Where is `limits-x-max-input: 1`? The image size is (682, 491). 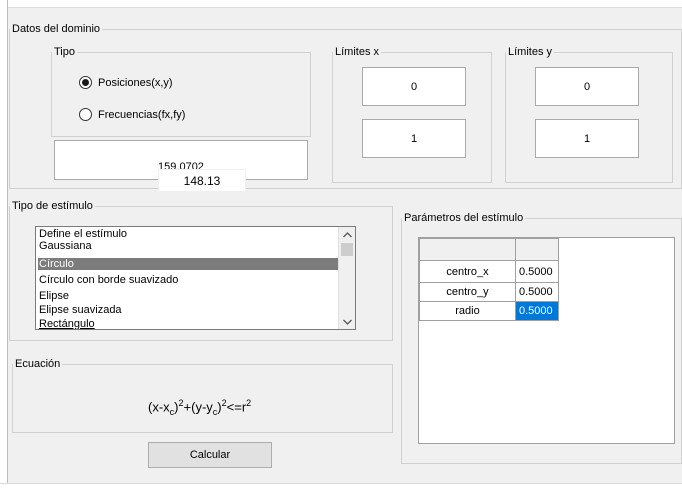 limits-x-max-input: 1 is located at coordinates (414, 138).